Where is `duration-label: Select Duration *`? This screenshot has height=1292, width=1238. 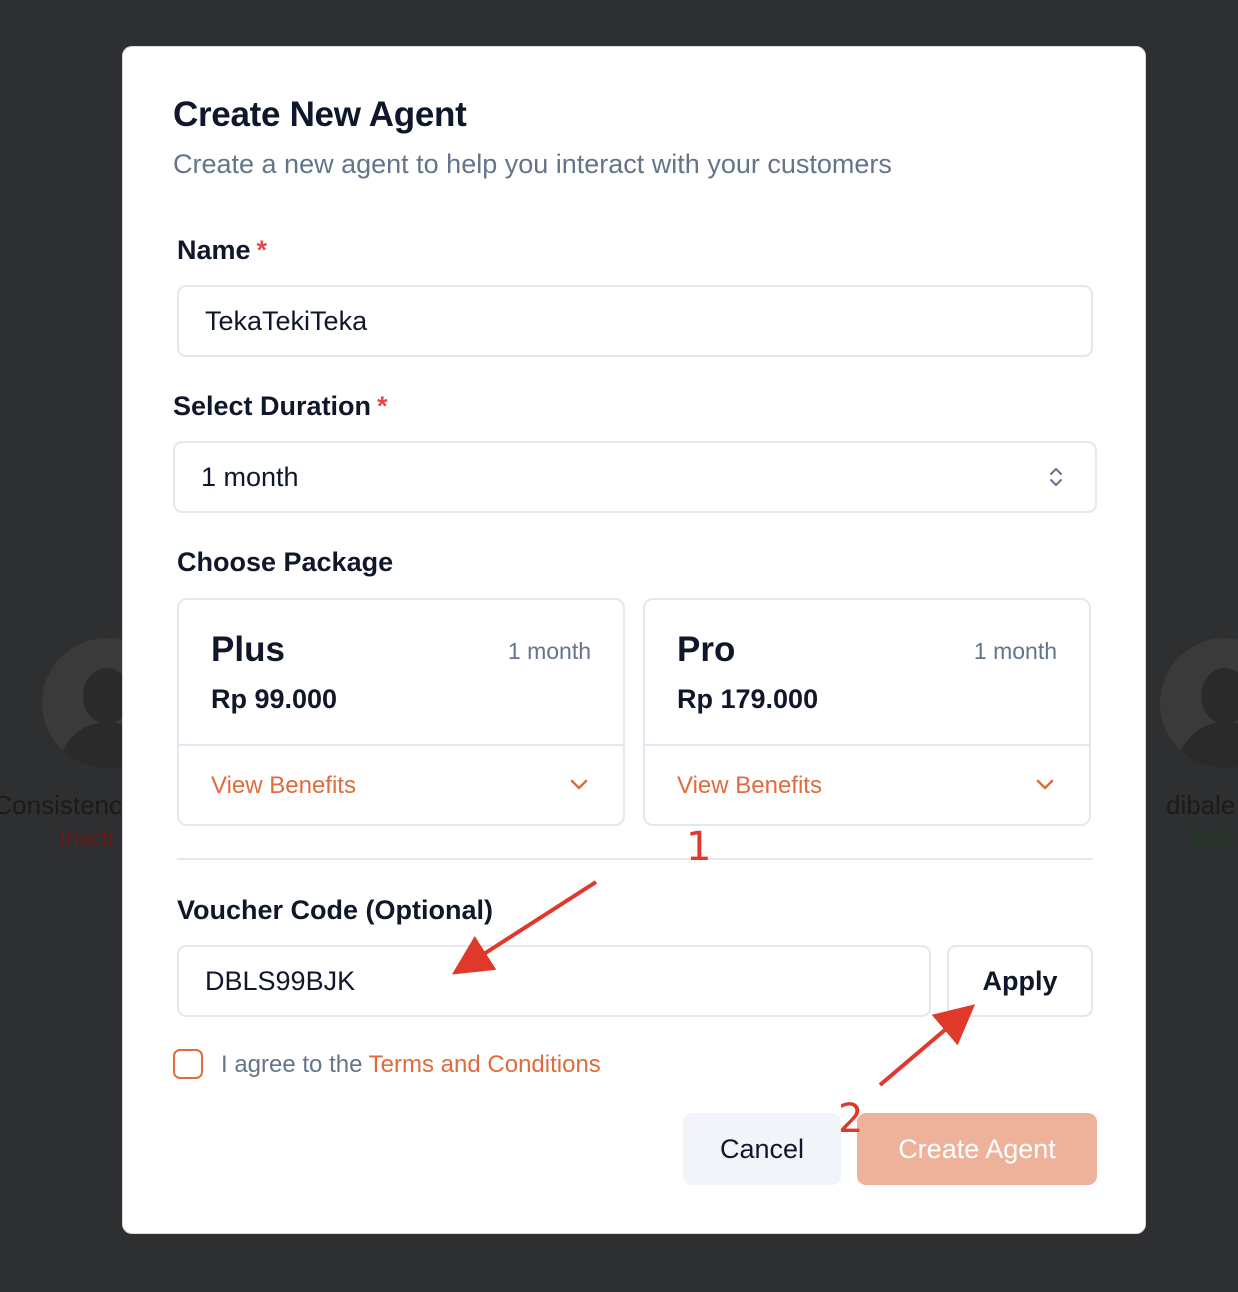
duration-label: Select Duration * is located at coordinates (280, 406).